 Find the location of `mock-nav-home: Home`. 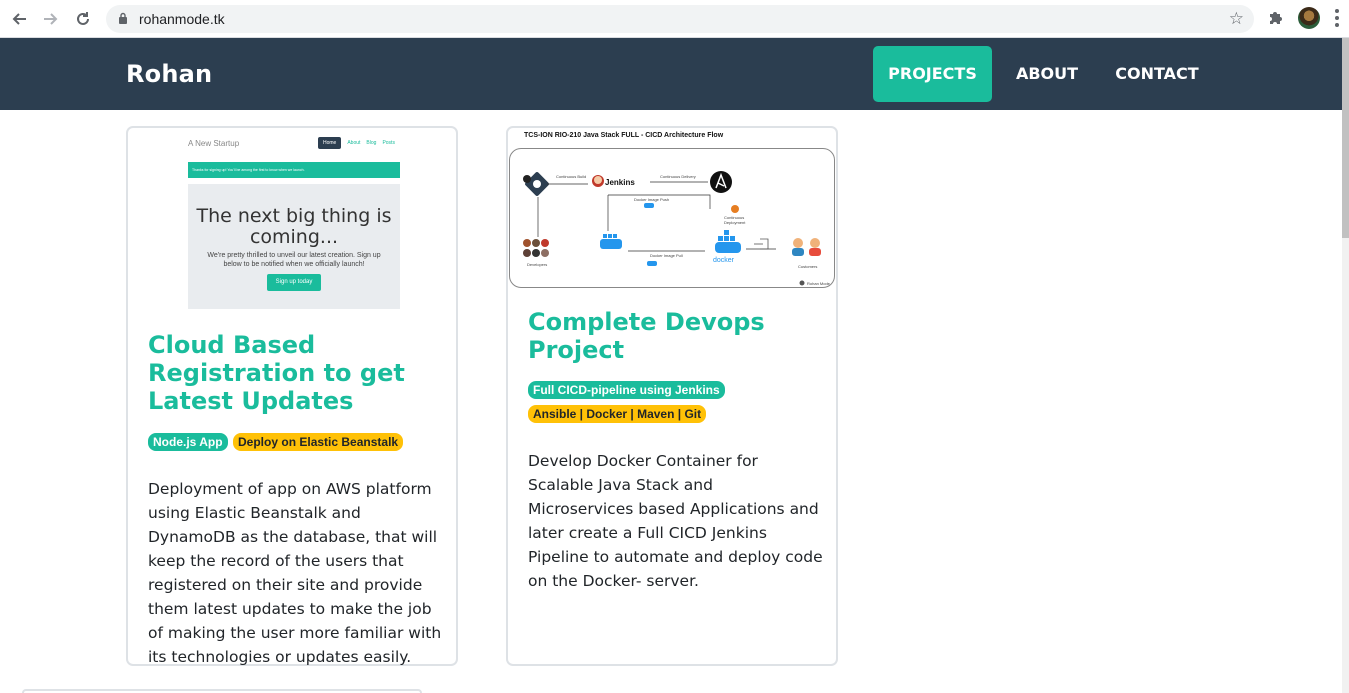

mock-nav-home: Home is located at coordinates (330, 143).